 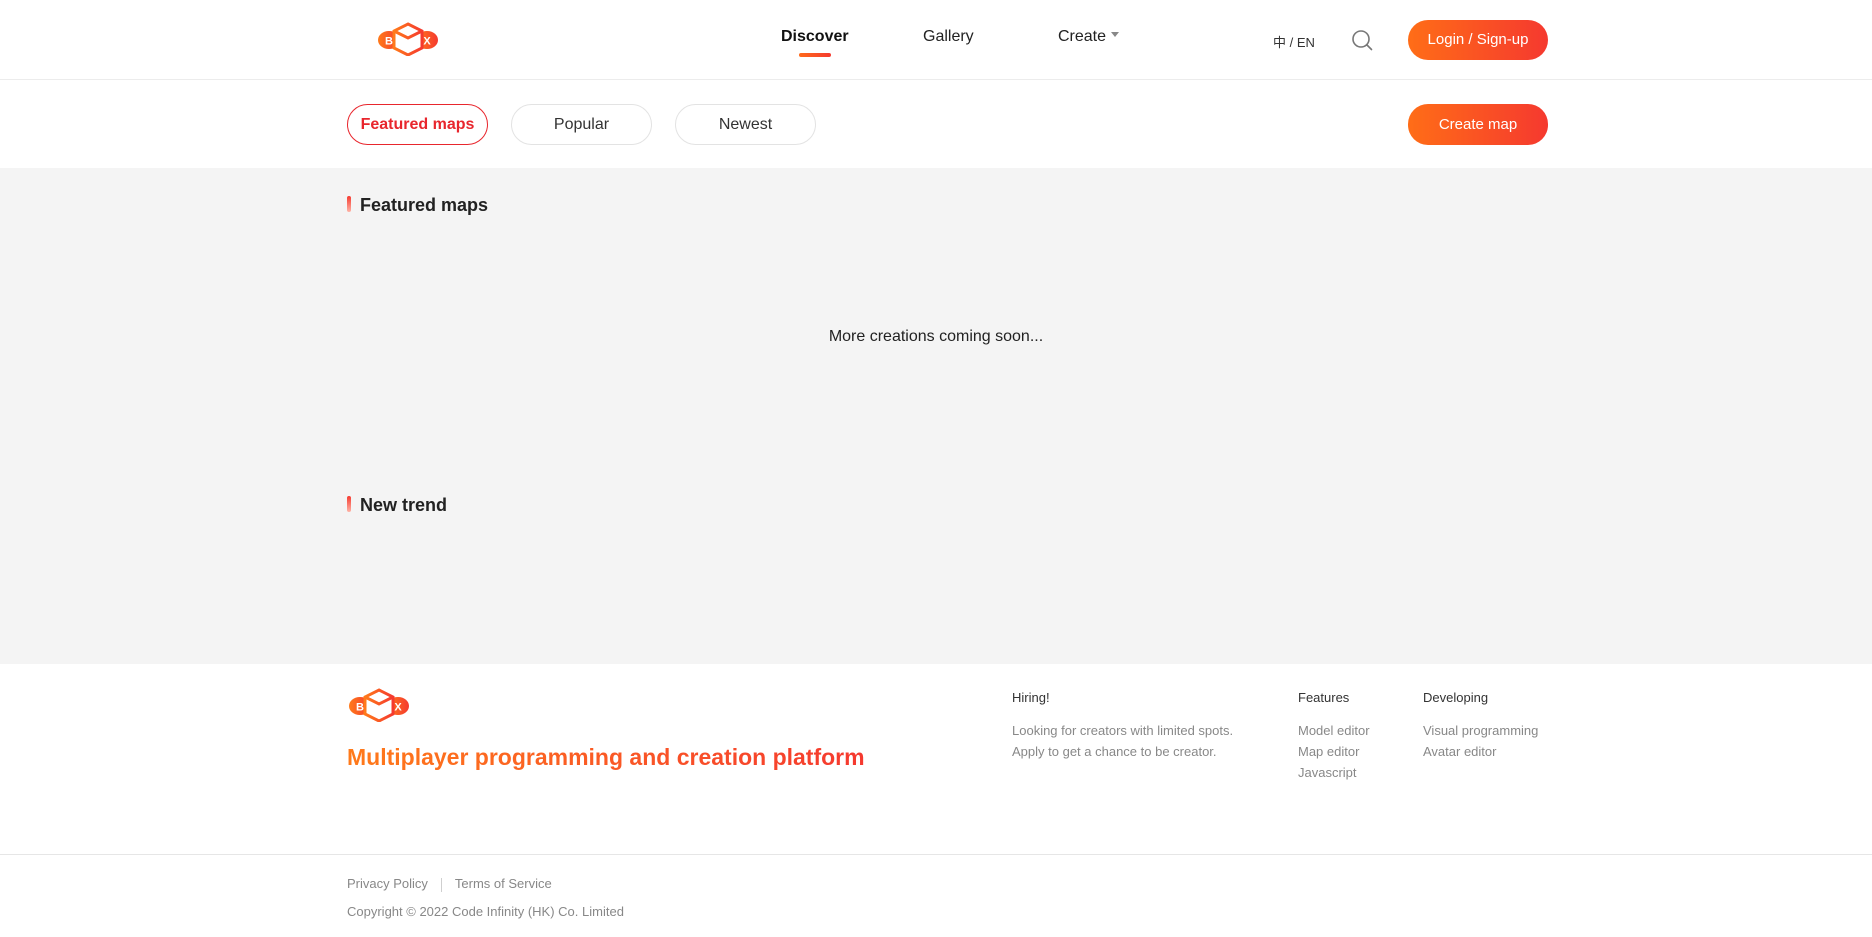 What do you see at coordinates (1082, 36) in the screenshot?
I see `nav-create-label: Create` at bounding box center [1082, 36].